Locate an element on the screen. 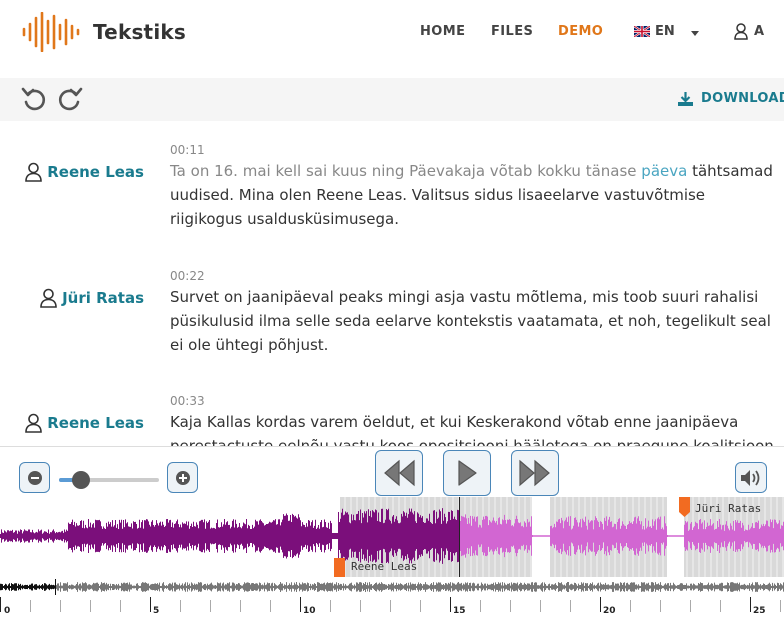 This screenshot has height=619, width=784. zoom-out-button is located at coordinates (34, 477).